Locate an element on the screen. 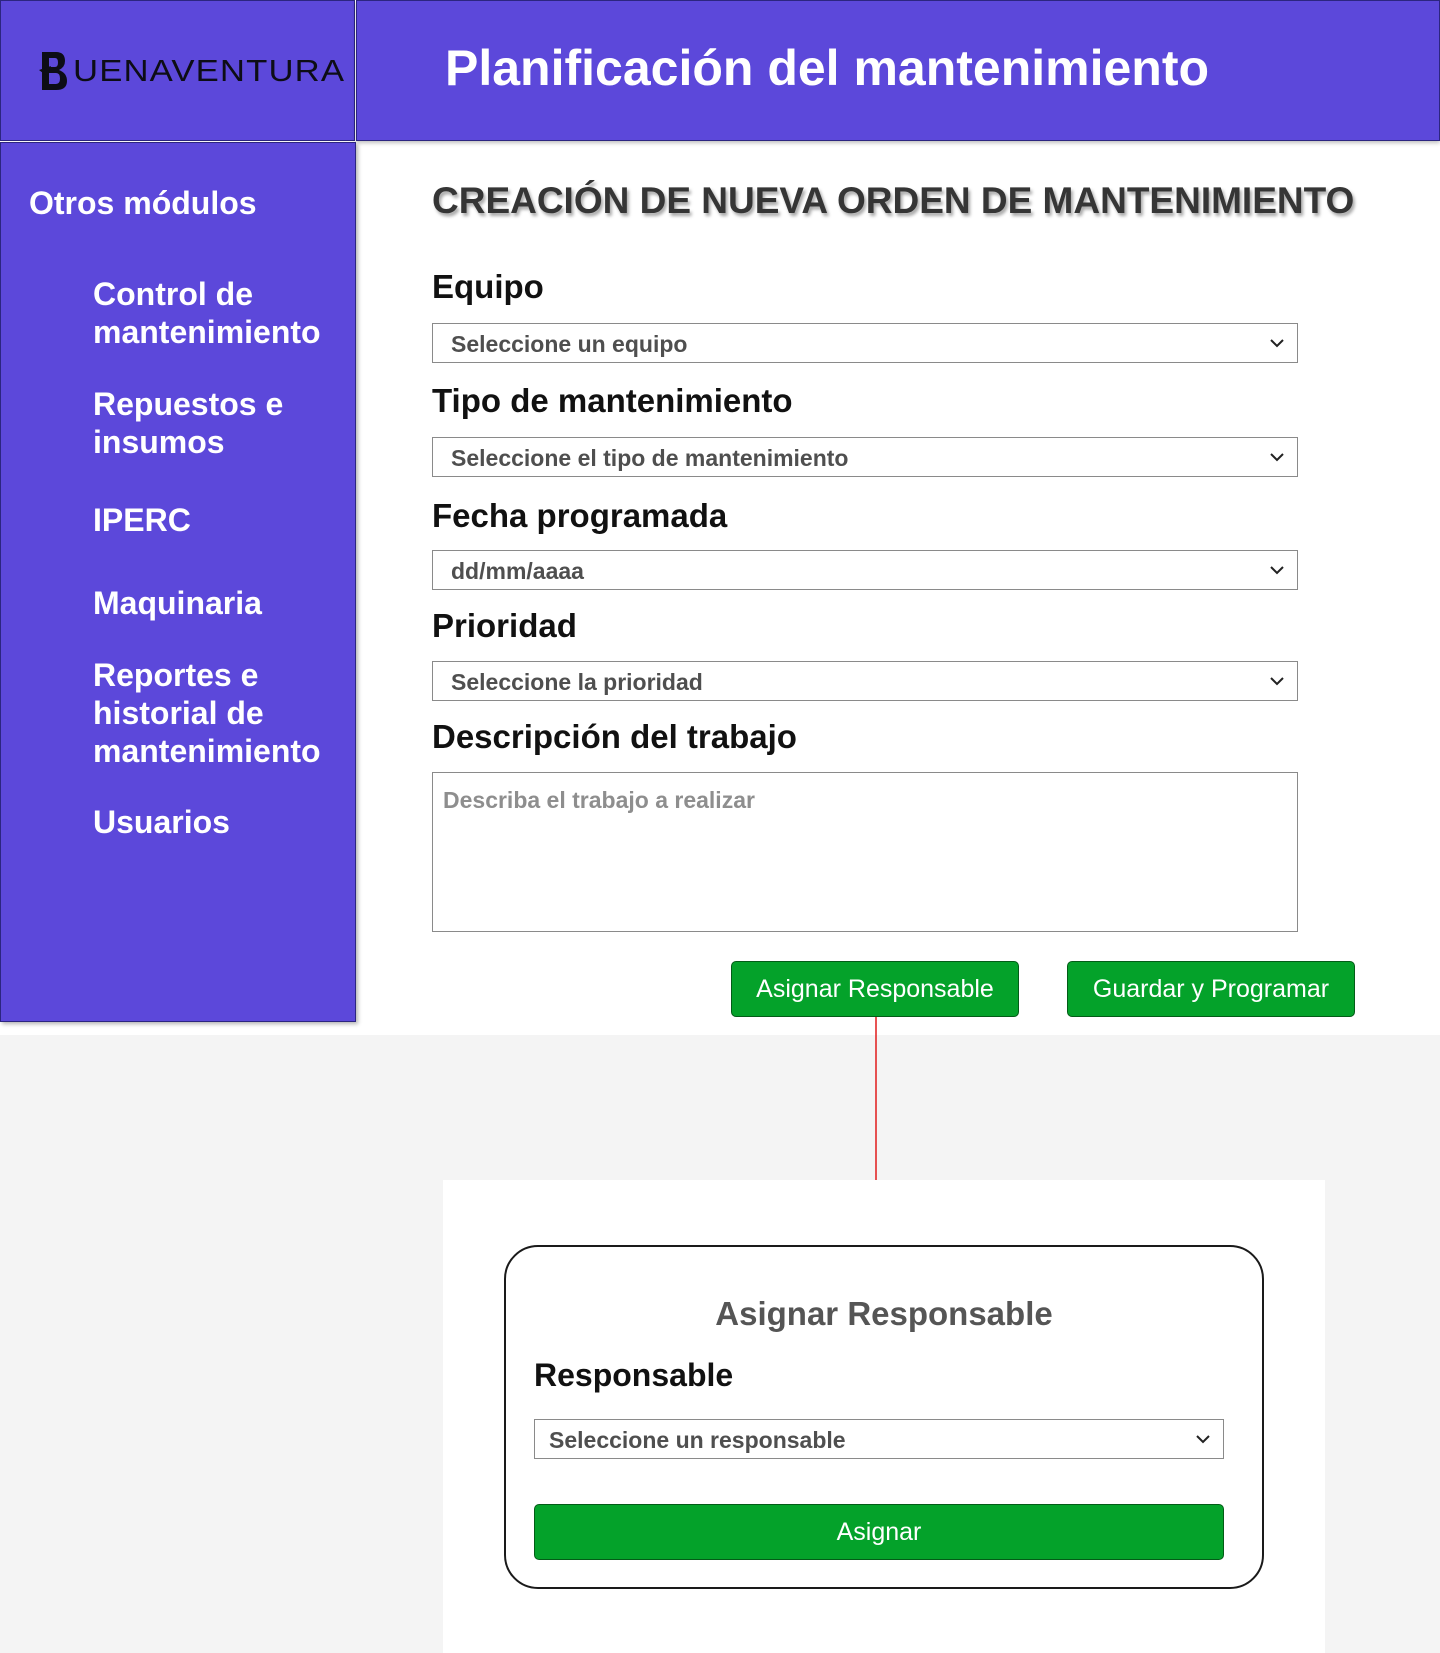 The height and width of the screenshot is (1653, 1440). responsable-select: Seleccione un responsable is located at coordinates (879, 1439).